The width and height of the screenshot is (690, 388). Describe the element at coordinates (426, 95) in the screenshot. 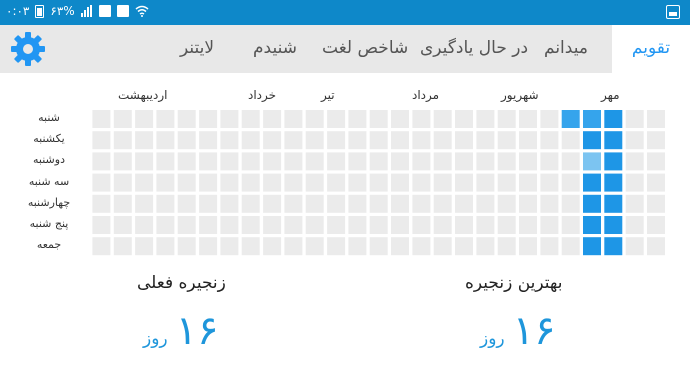

I see `month-label: مرداد` at that location.